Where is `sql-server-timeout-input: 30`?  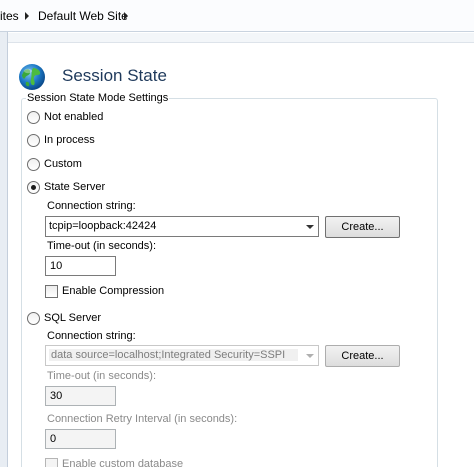 sql-server-timeout-input: 30 is located at coordinates (80, 396).